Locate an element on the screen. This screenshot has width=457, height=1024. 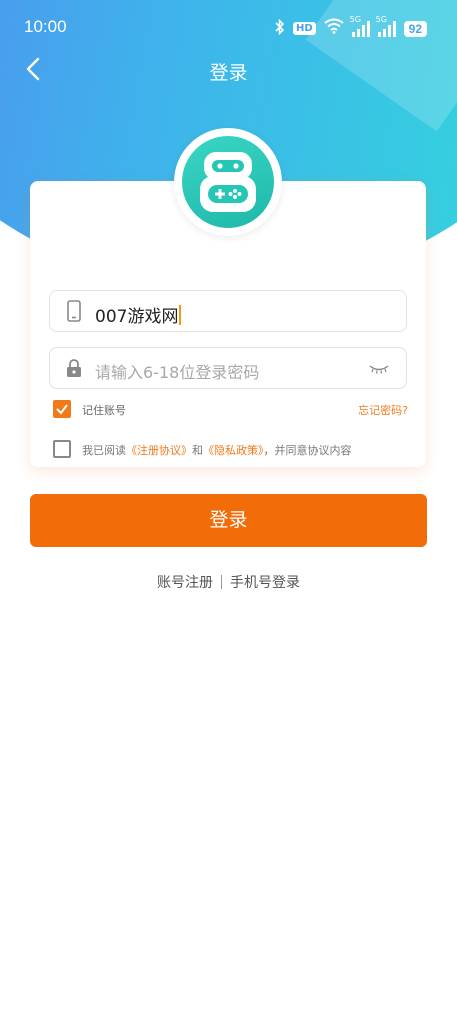
username-field: 007游戏网 is located at coordinates (228, 311).